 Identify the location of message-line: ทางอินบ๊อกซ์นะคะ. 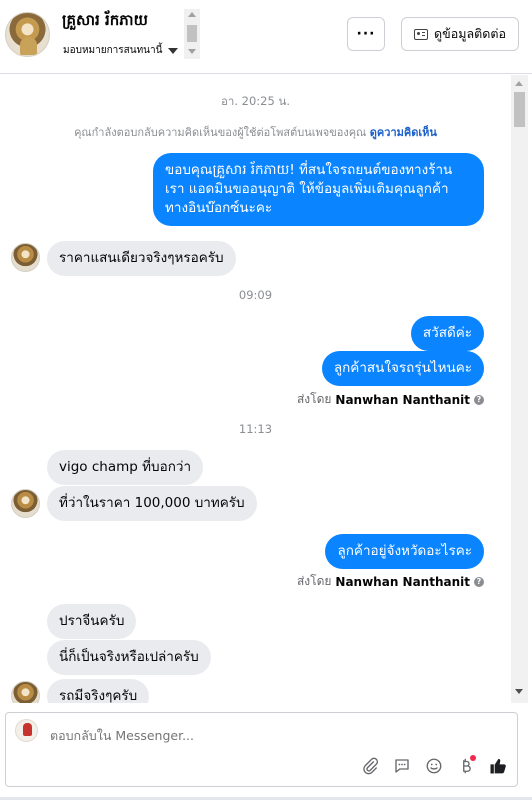
(219, 208).